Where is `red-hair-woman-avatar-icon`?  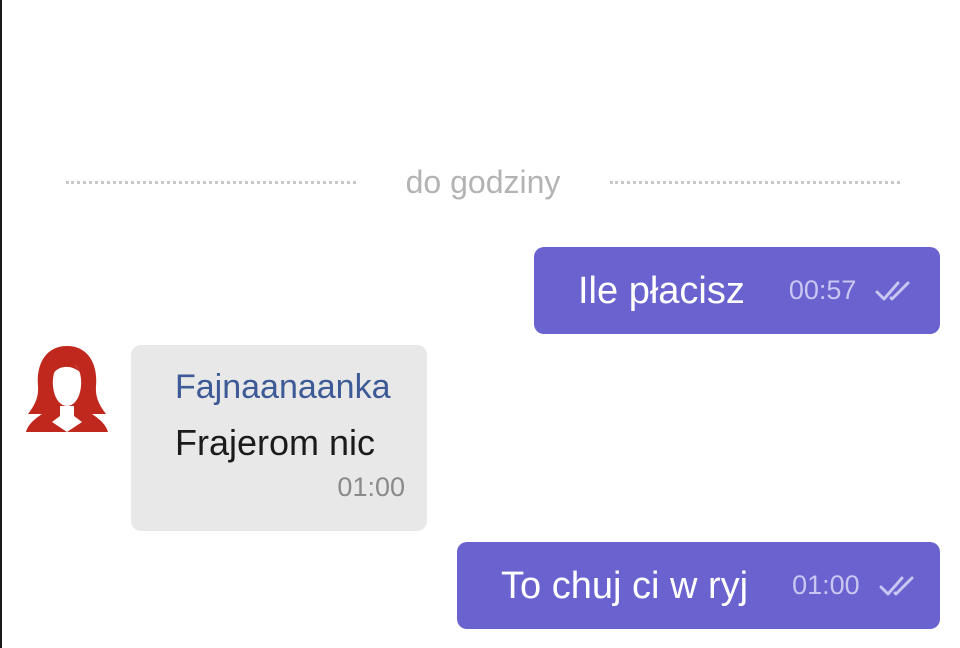
red-hair-woman-avatar-icon is located at coordinates (67, 389).